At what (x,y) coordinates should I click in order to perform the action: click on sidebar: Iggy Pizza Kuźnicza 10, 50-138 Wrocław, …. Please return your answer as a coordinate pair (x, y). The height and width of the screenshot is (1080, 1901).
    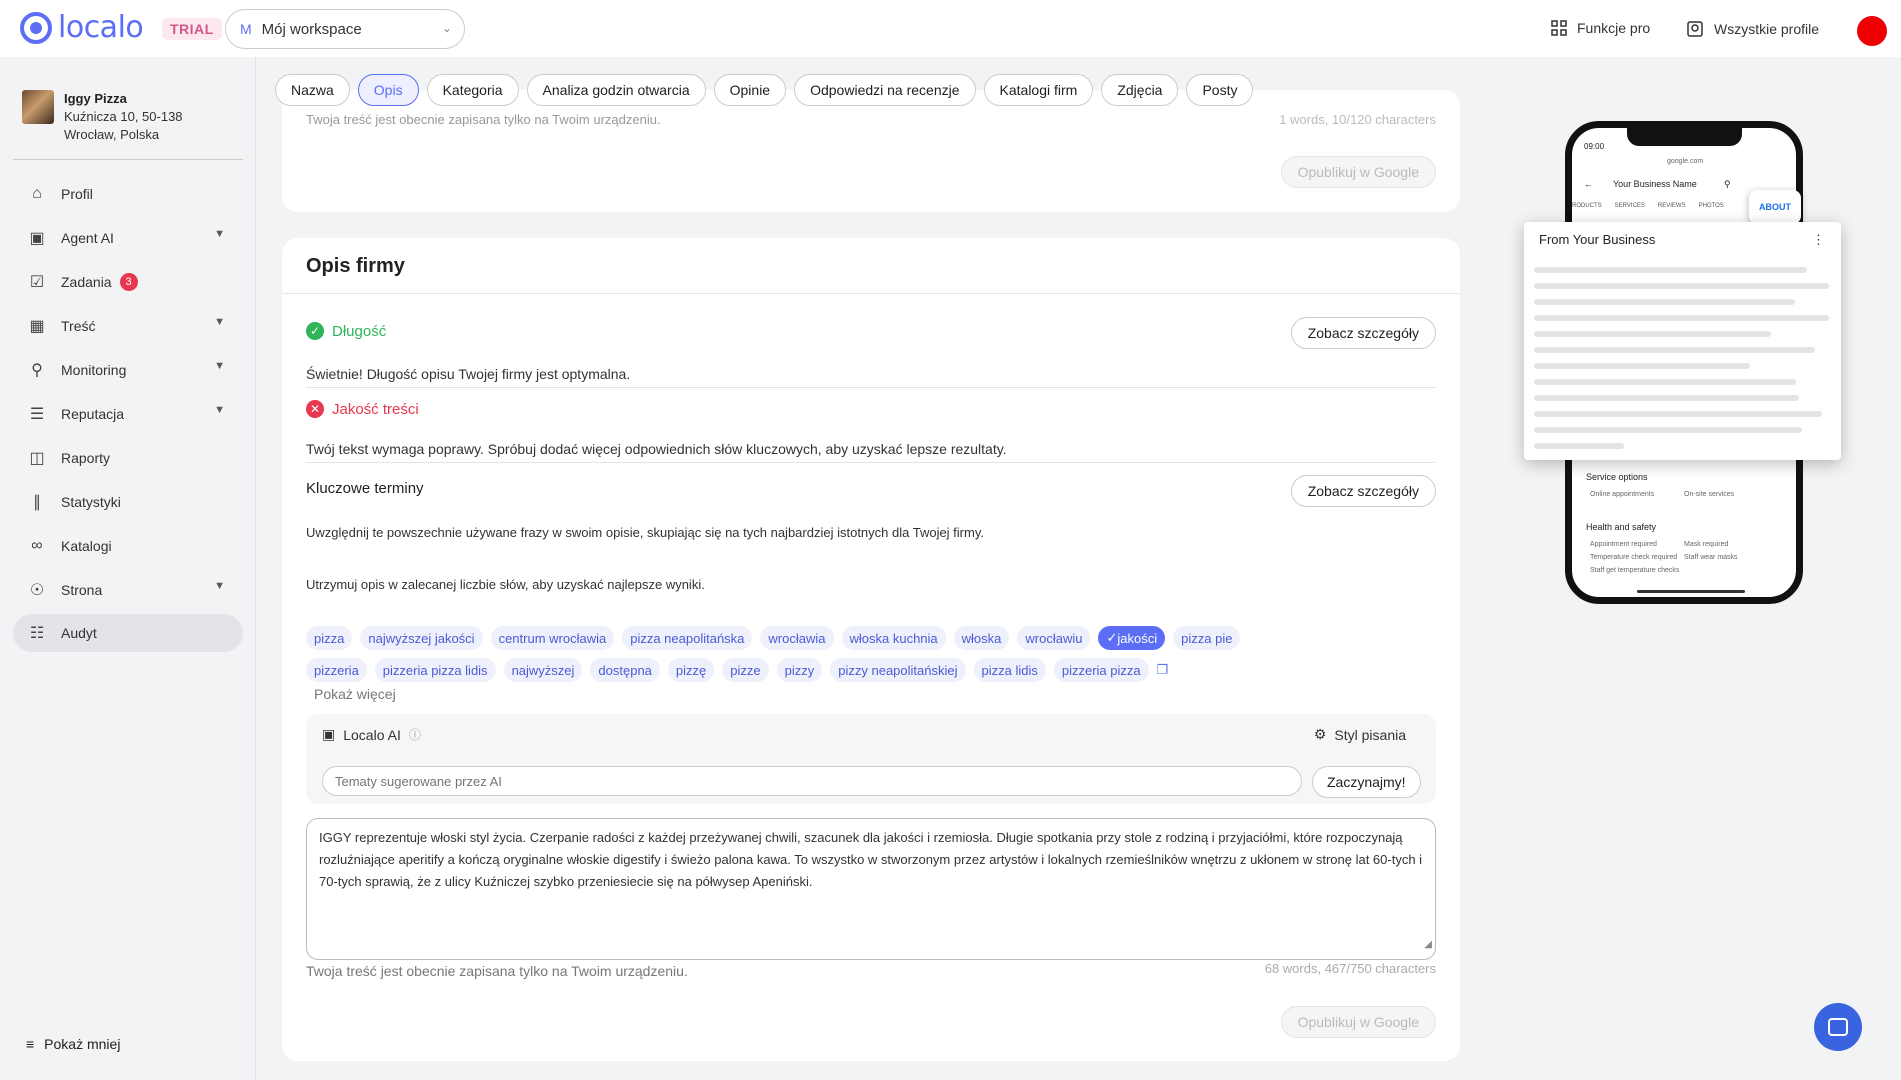
    Looking at the image, I should click on (128, 568).